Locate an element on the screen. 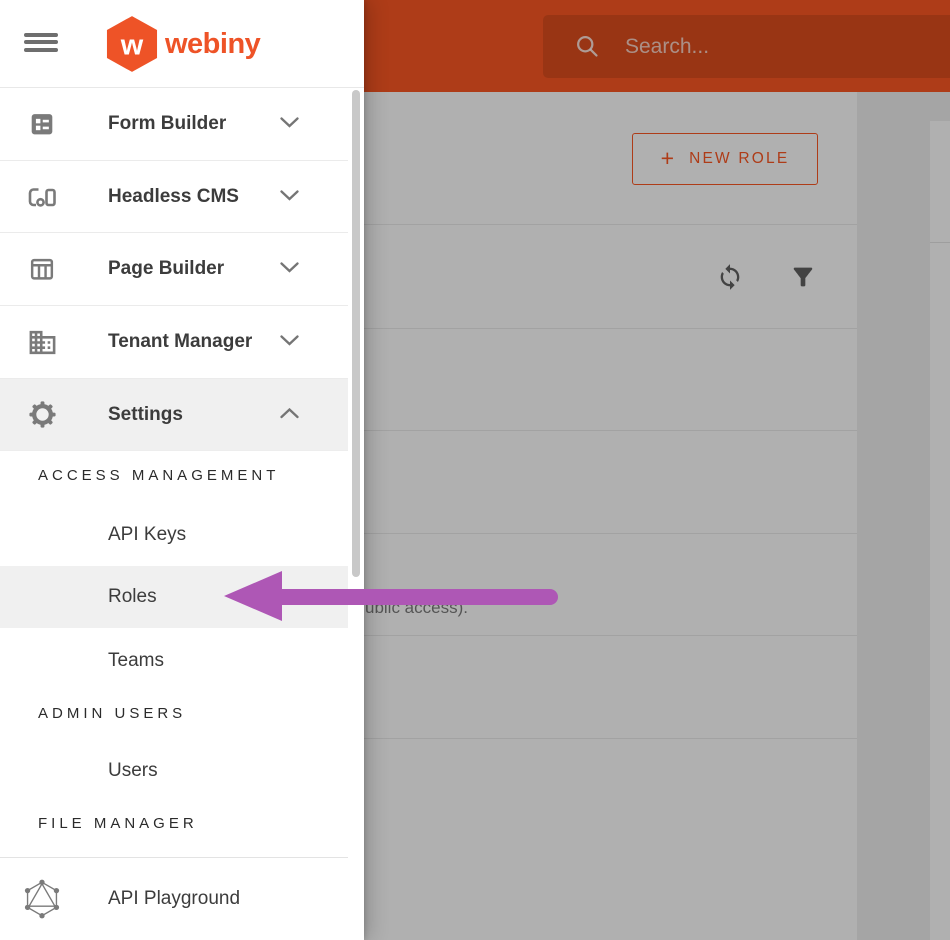 The image size is (950, 940). page-builder-icon is located at coordinates (42, 269).